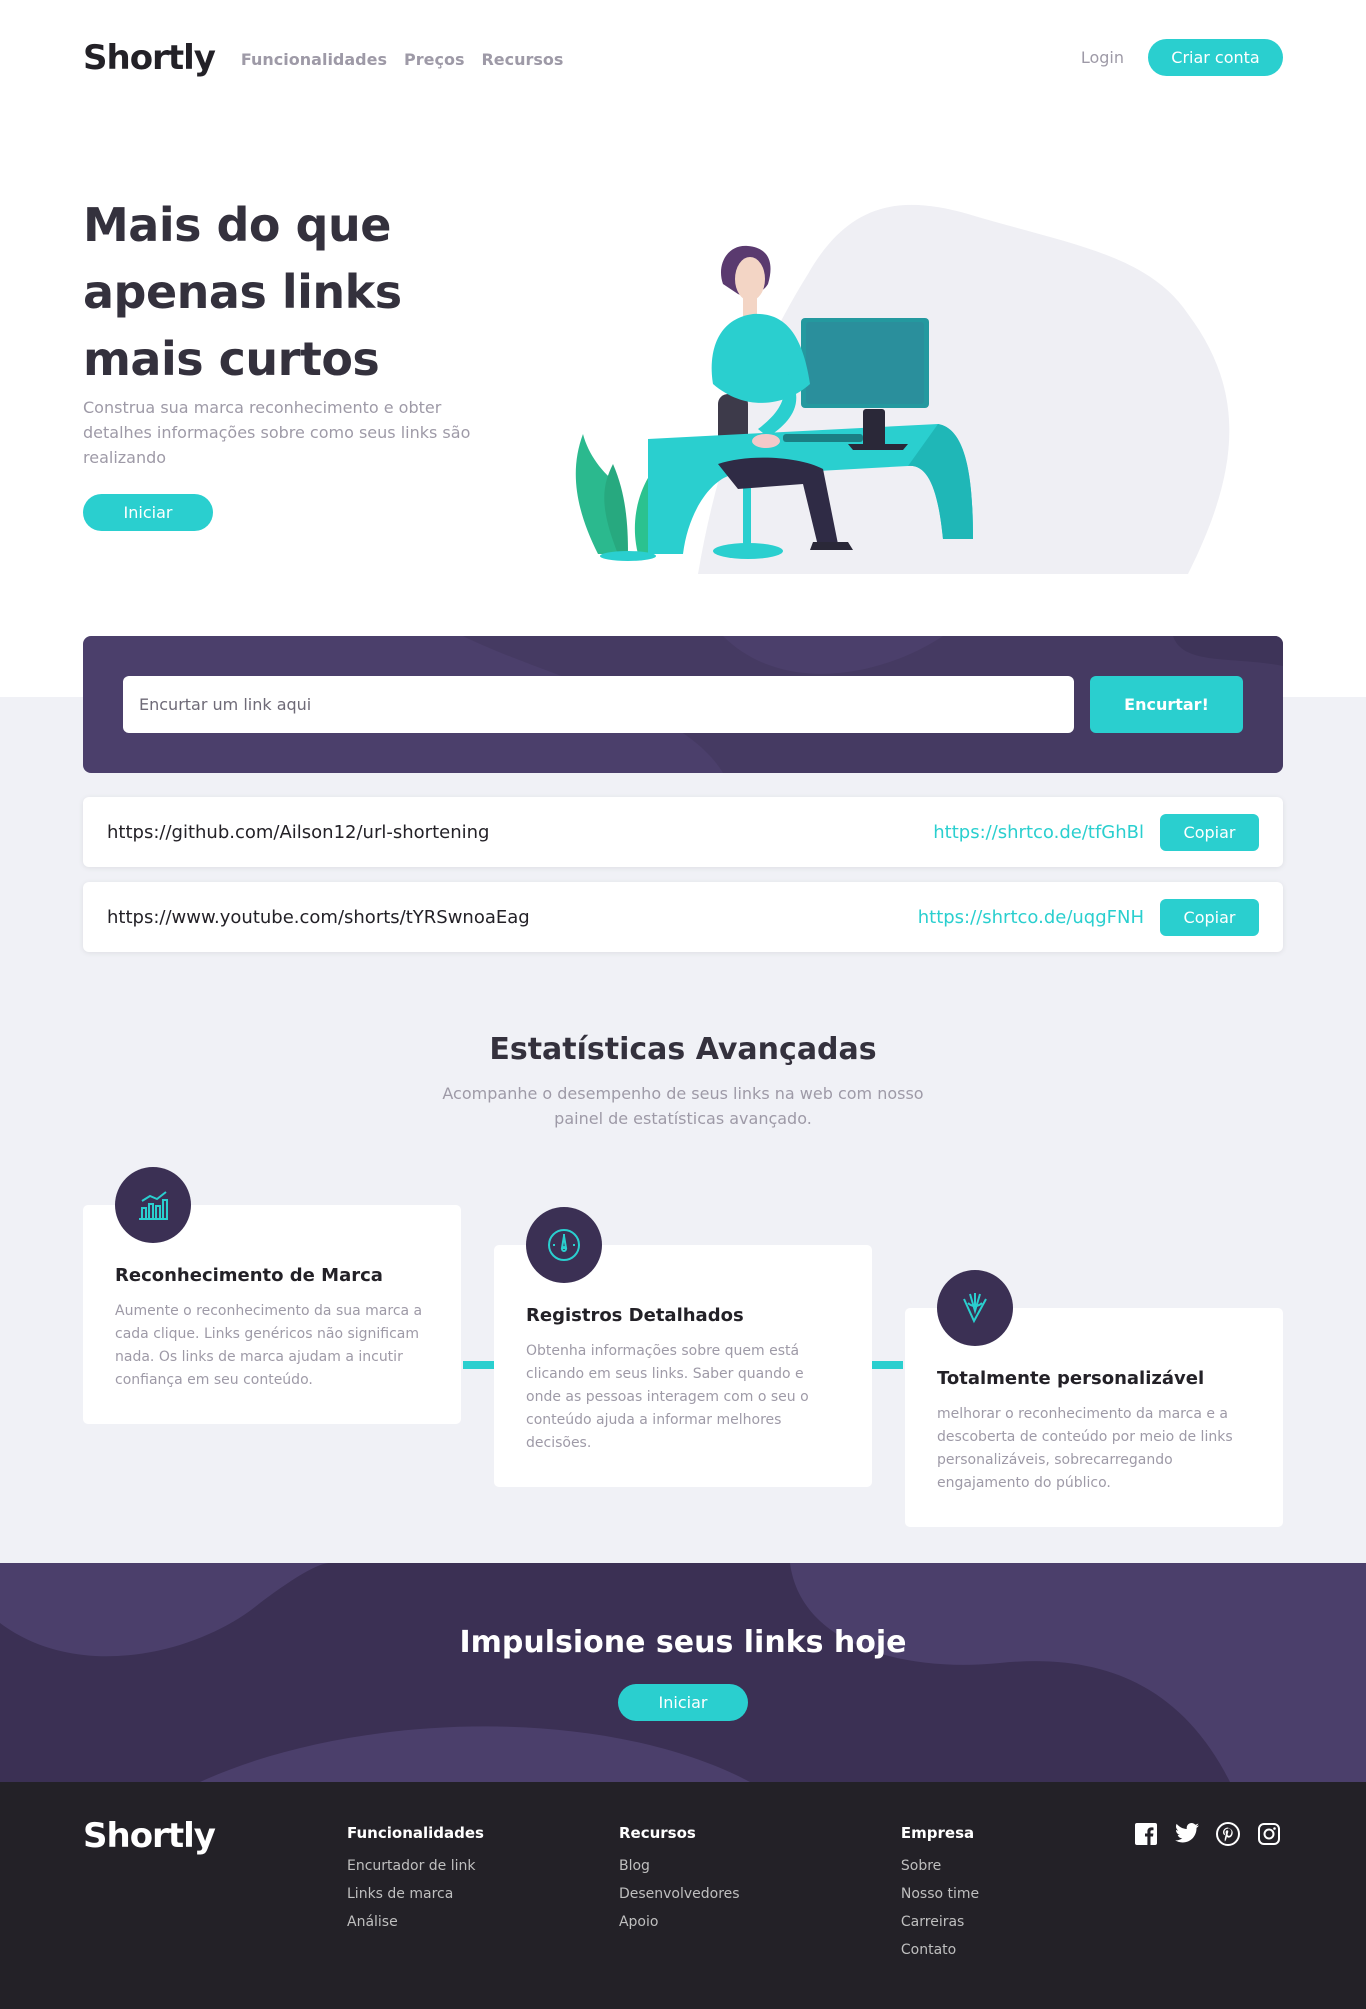  What do you see at coordinates (1208, 1890) in the screenshot?
I see `social-links` at bounding box center [1208, 1890].